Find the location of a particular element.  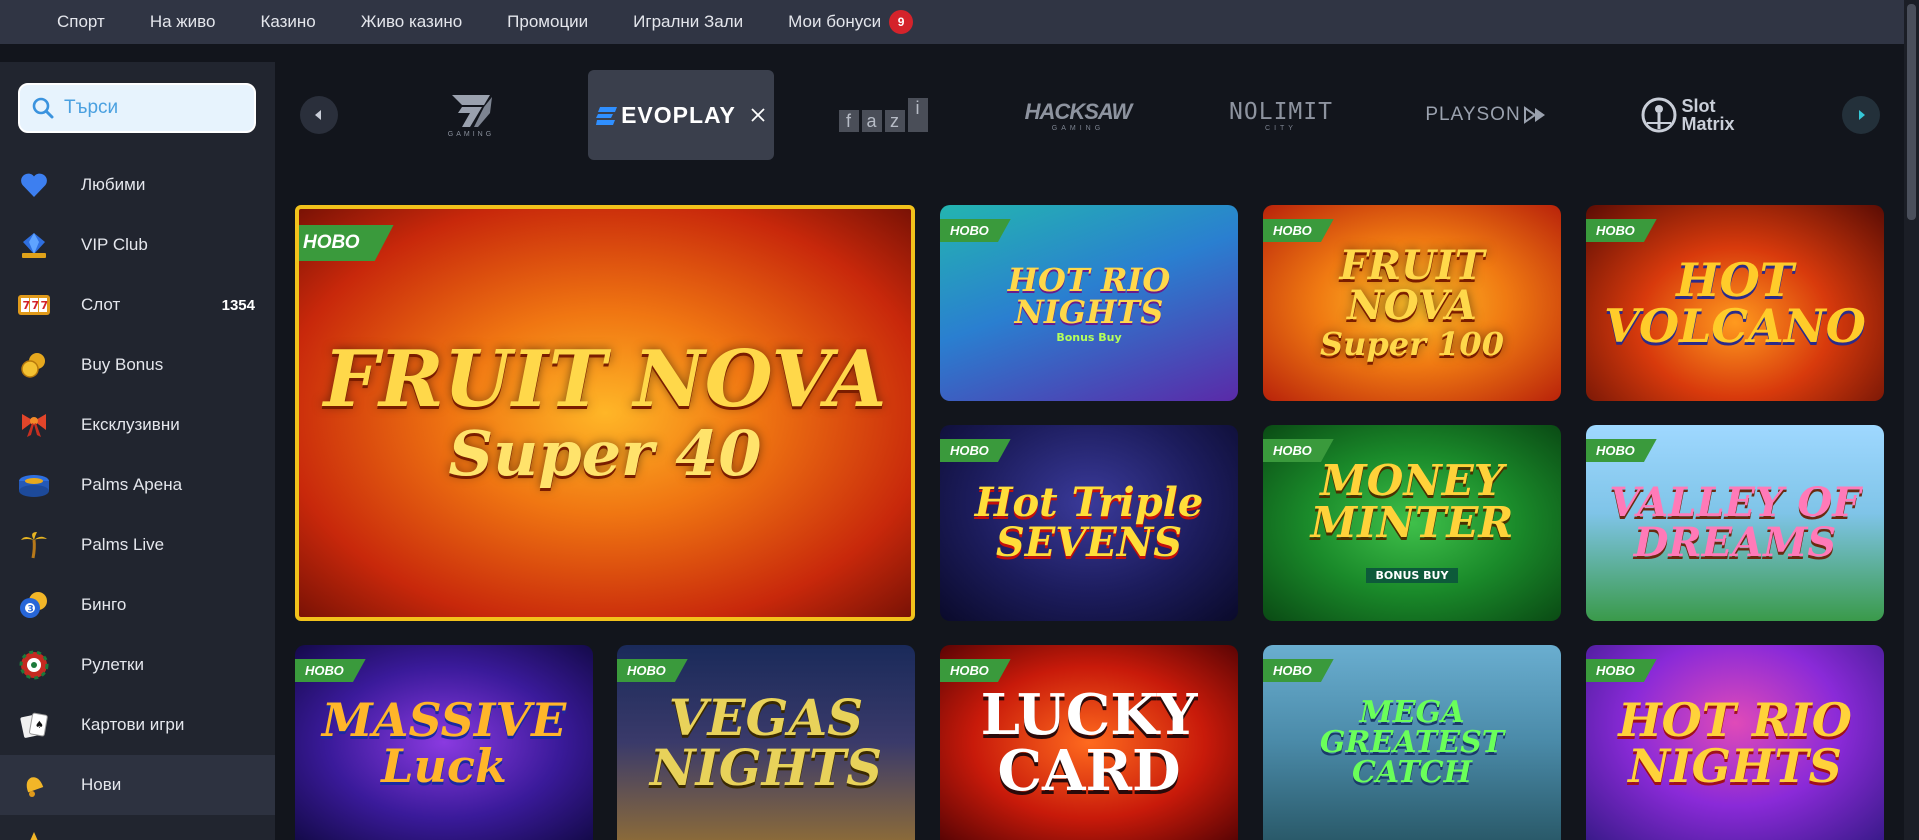

provider-hacksaw-logo: HACKSAW GAMING is located at coordinates (1078, 115).